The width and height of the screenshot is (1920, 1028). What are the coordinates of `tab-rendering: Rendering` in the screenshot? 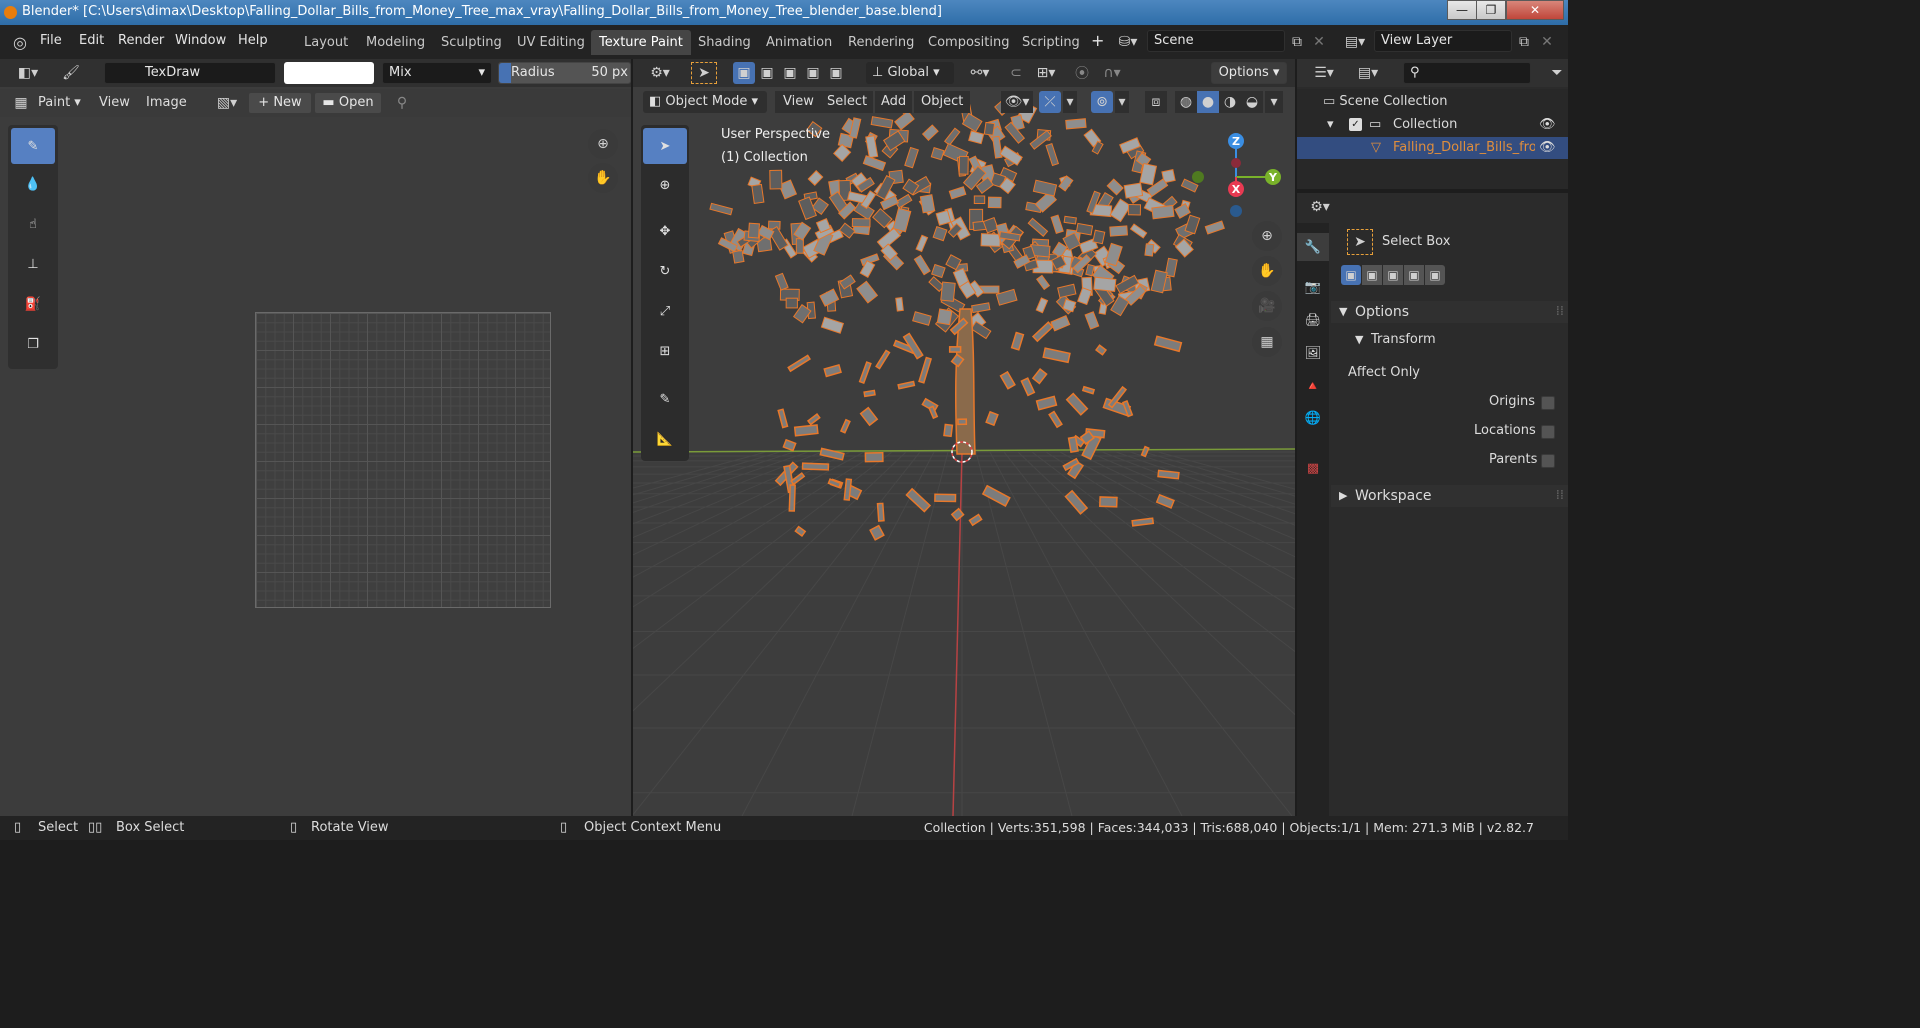 It's located at (881, 42).